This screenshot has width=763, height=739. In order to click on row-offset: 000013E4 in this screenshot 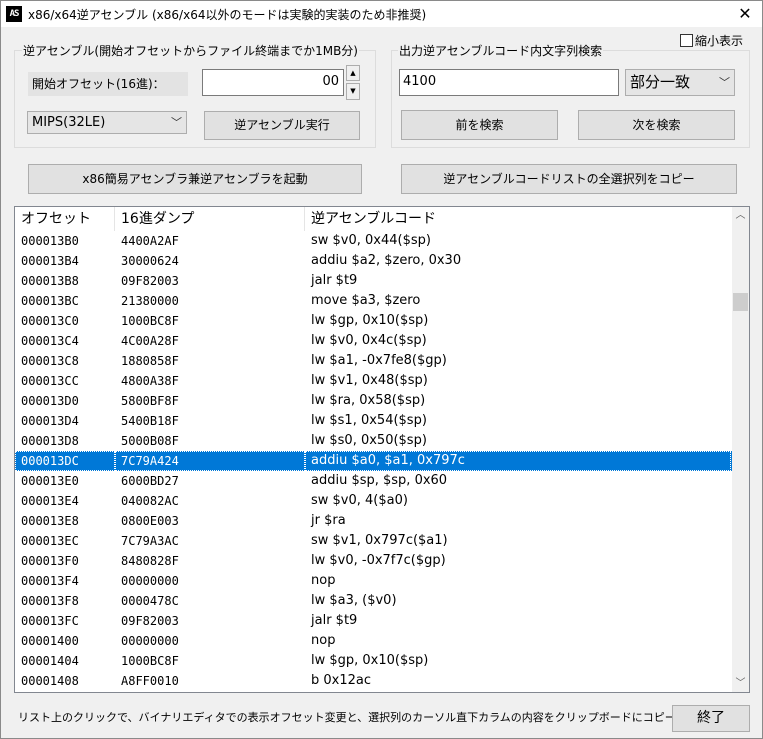, I will do `click(65, 501)`.